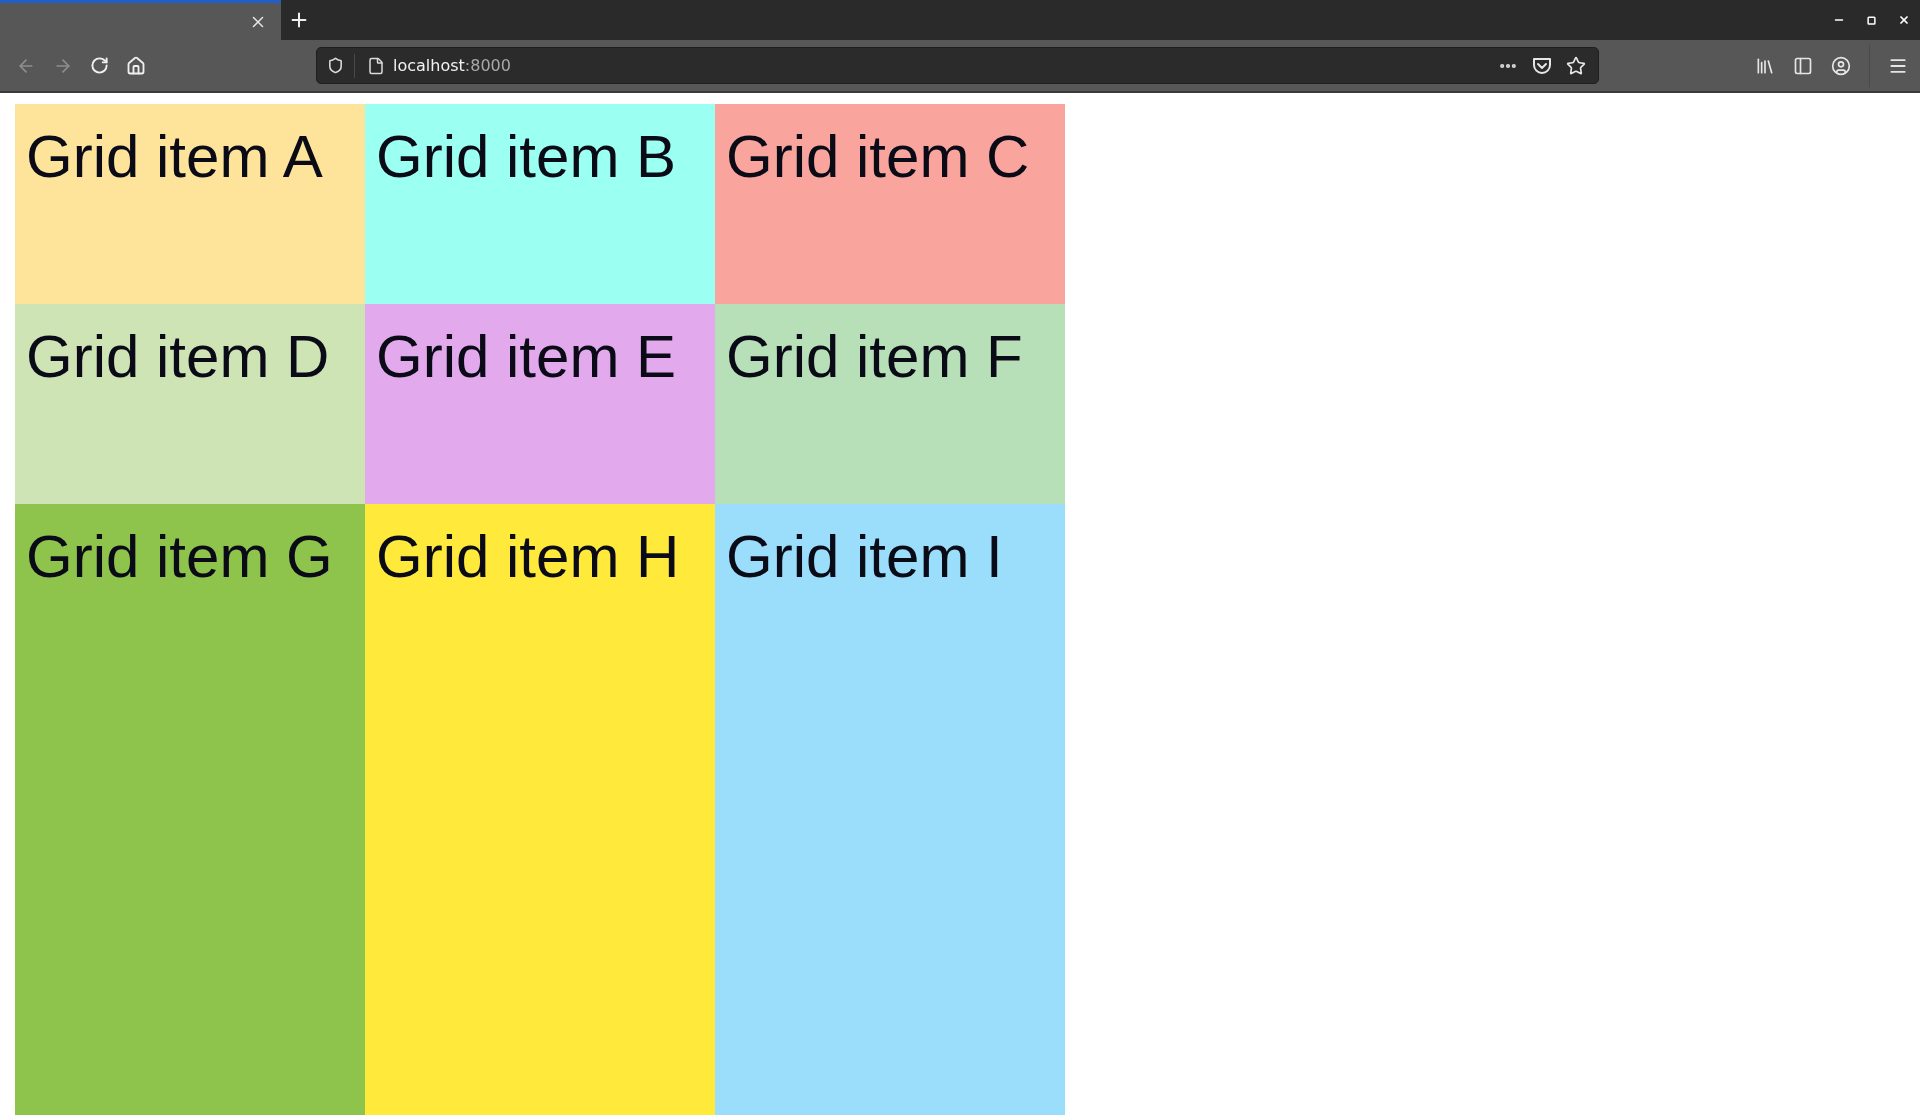 The height and width of the screenshot is (1115, 1920). What do you see at coordinates (1576, 65) in the screenshot?
I see `star-icon` at bounding box center [1576, 65].